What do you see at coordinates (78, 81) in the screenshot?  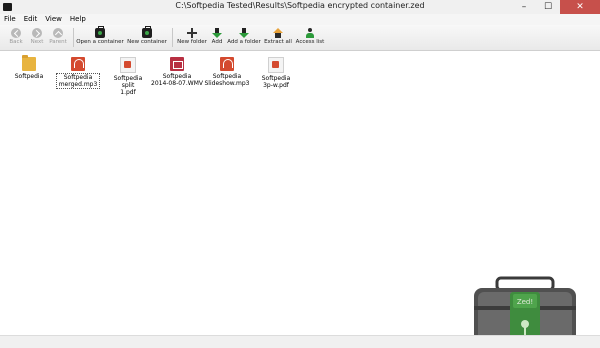 I see `file-name: Softpedia merged.mp3` at bounding box center [78, 81].